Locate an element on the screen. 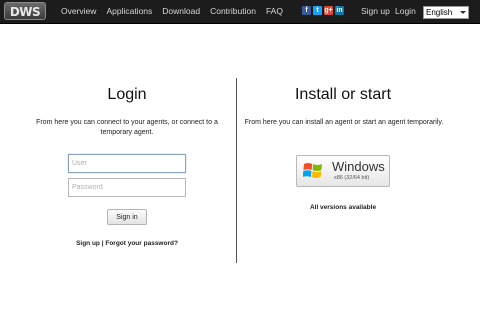 This screenshot has width=480, height=335. dws-logo: DWS is located at coordinates (25, 11).